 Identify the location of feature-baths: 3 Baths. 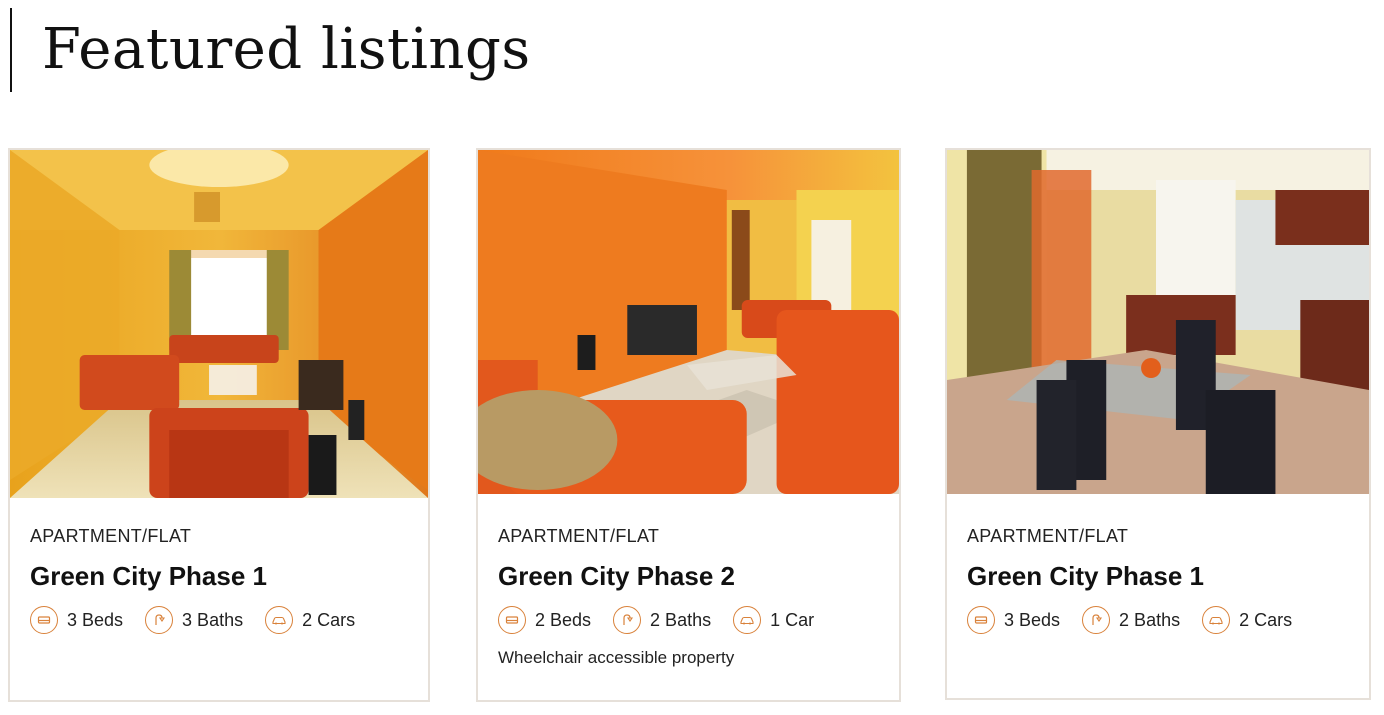
(194, 620).